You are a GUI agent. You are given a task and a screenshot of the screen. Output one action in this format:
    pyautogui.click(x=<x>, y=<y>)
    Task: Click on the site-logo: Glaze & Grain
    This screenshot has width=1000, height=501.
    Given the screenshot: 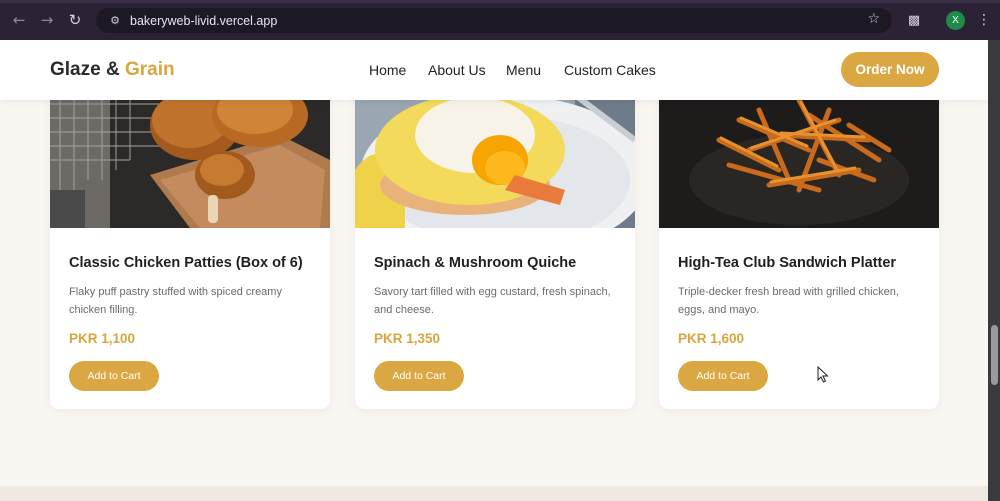 What is the action you would take?
    pyautogui.click(x=112, y=70)
    